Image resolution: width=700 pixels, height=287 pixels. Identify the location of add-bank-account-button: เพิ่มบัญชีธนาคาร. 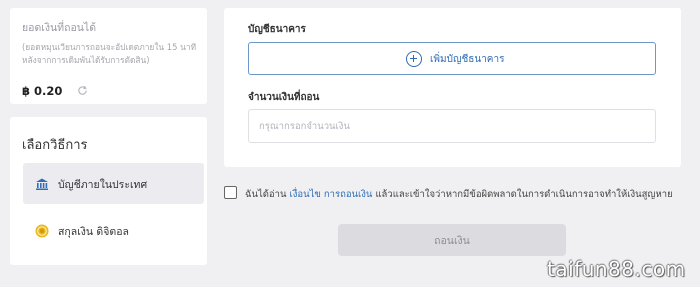
(452, 58).